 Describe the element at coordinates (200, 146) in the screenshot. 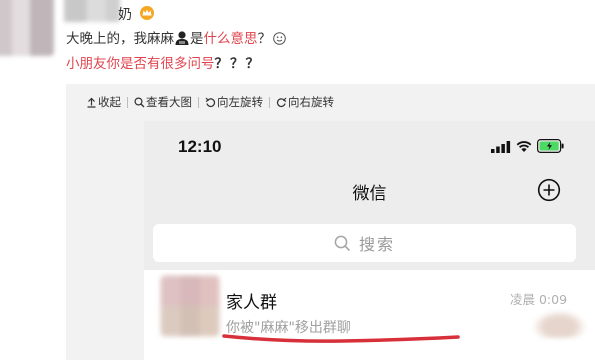

I see `status-time: 12:10` at that location.